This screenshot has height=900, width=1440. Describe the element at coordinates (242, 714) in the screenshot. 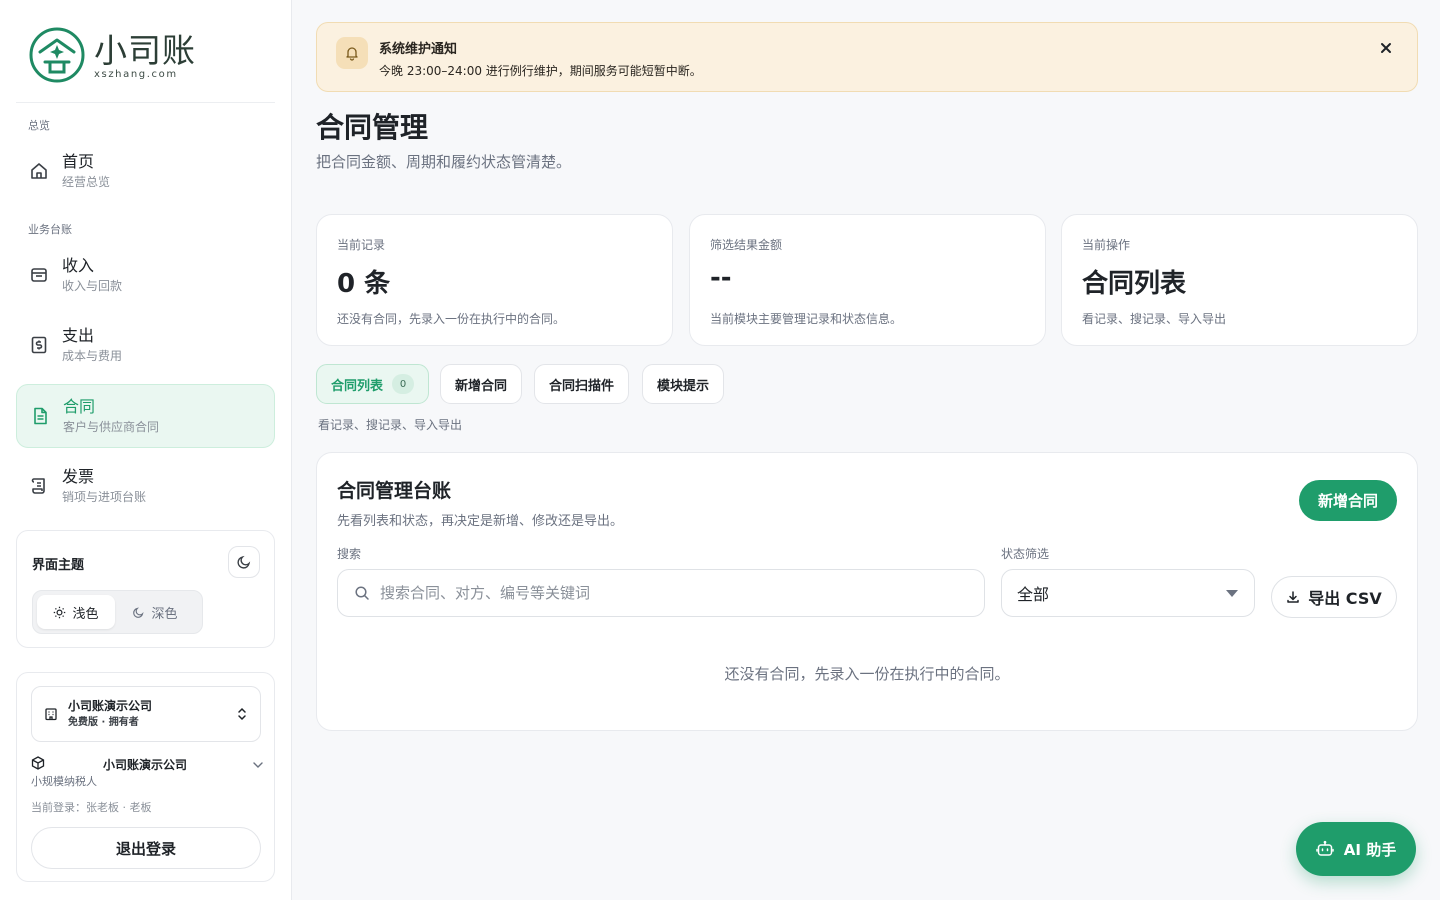

I see `chevron-up-down-icon` at that location.